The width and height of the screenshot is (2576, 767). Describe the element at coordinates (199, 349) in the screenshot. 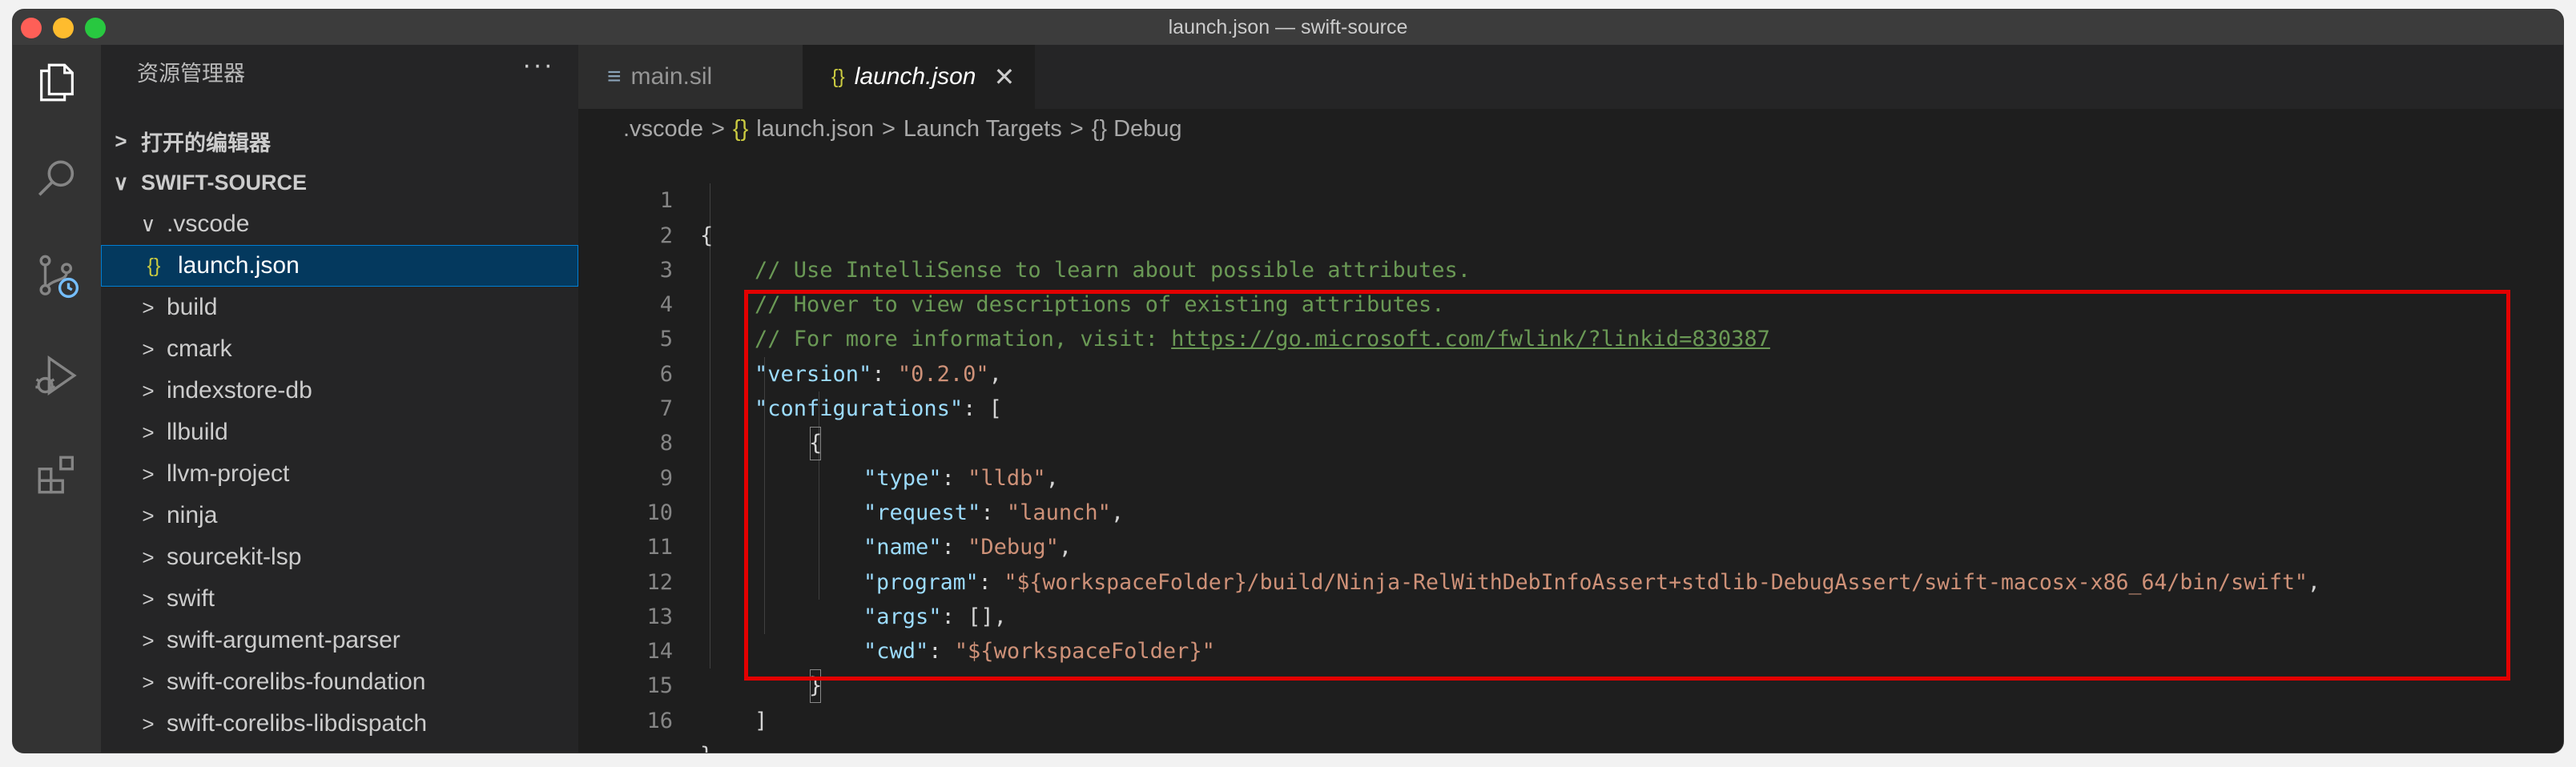

I see `tree-item-label: cmark` at that location.